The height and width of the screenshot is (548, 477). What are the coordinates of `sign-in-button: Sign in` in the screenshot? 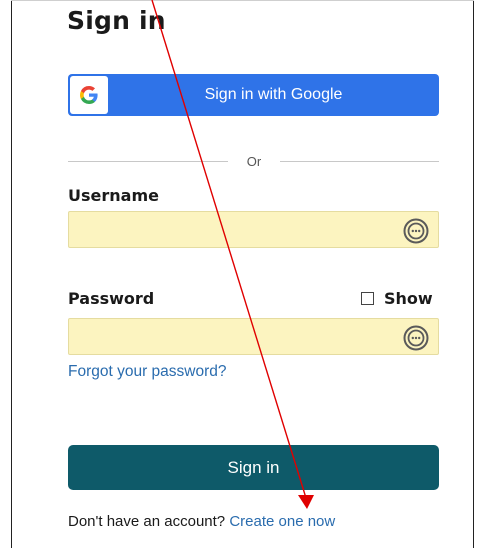 It's located at (253, 467).